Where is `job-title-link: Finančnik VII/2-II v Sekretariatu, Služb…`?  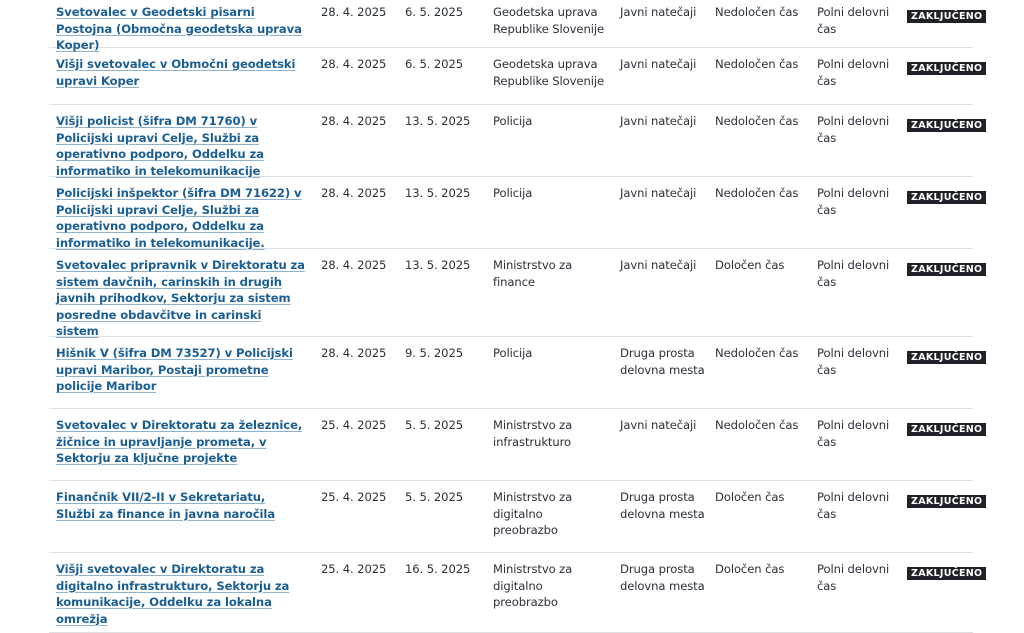
job-title-link: Finančnik VII/2-II v Sekretariatu, Služb… is located at coordinates (165, 505).